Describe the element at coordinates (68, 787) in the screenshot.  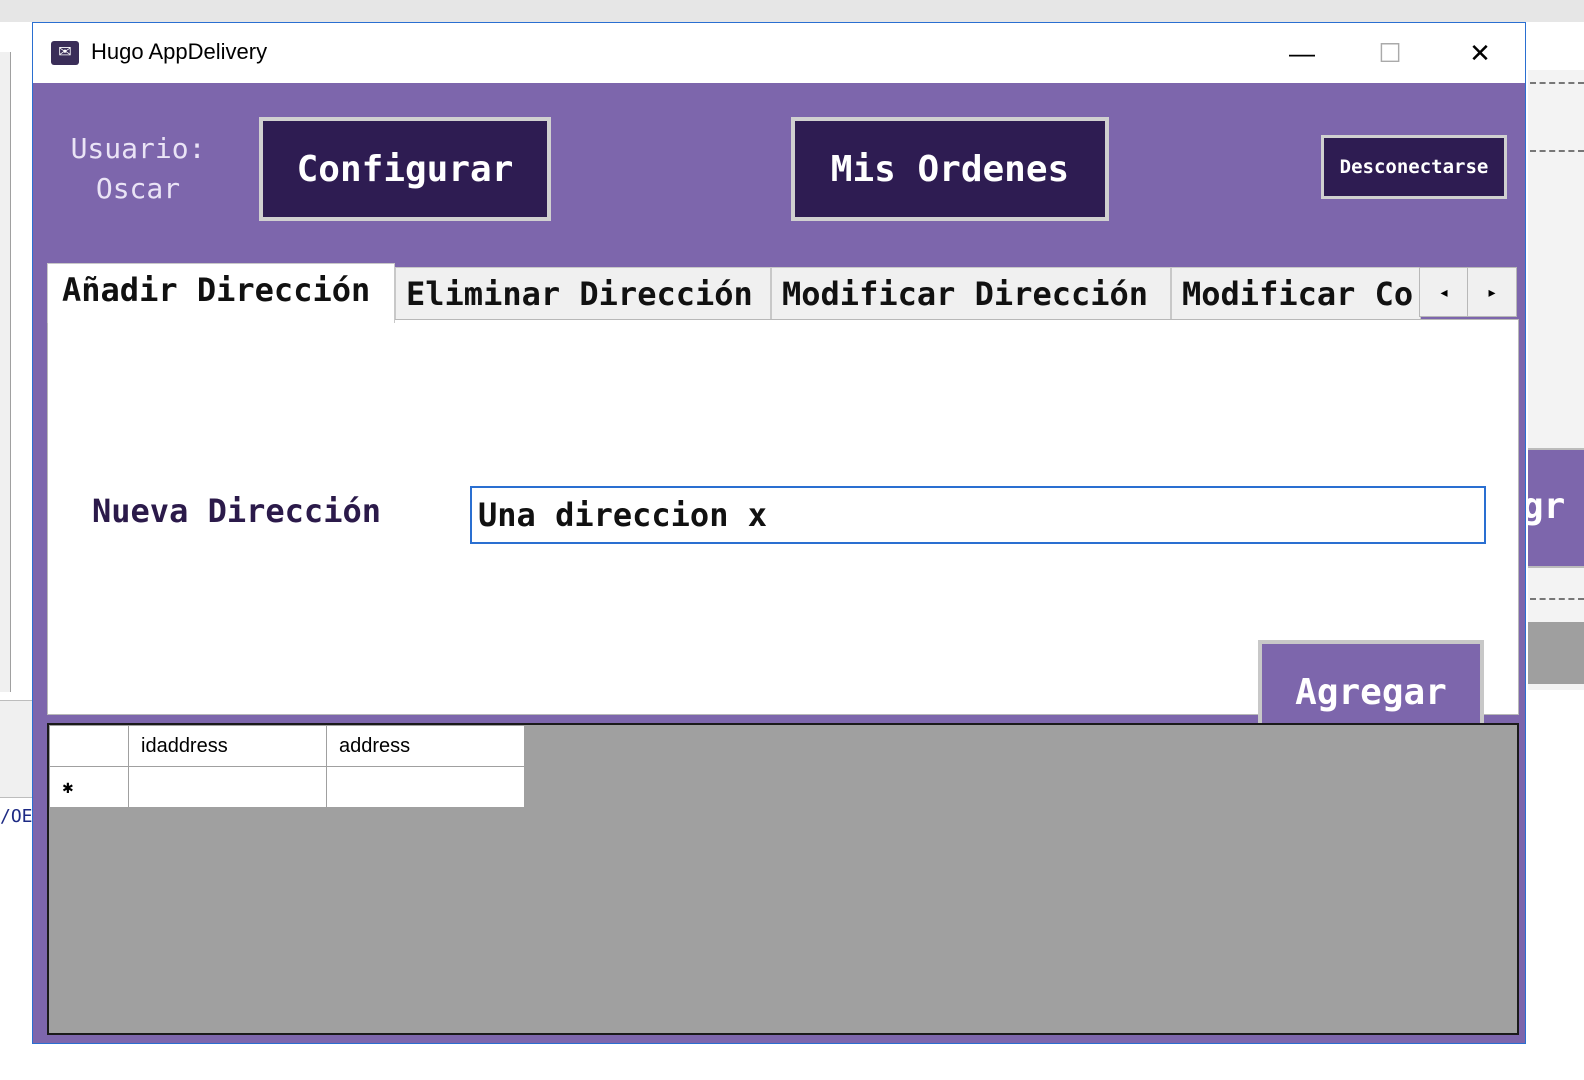
I see `asterisk-icon: ✱` at that location.